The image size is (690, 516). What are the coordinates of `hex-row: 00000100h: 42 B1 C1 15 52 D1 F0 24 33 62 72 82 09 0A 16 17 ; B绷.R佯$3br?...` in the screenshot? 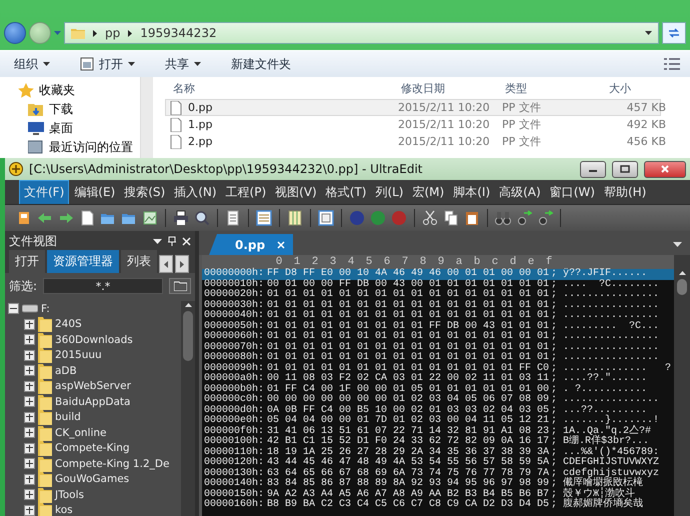 It's located at (438, 442).